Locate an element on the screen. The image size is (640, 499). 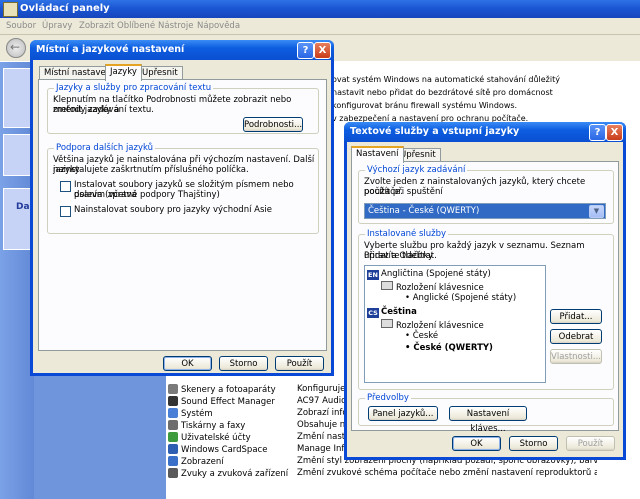
task-pane-panel is located at coordinates (18, 98).